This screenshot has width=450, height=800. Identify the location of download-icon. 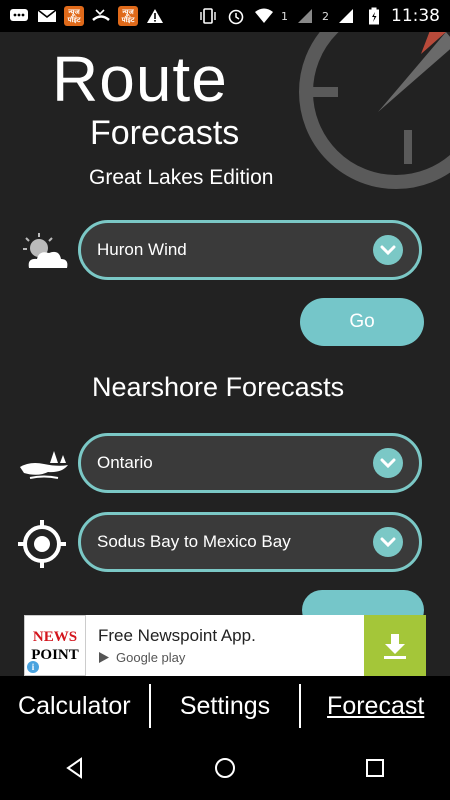
(395, 646).